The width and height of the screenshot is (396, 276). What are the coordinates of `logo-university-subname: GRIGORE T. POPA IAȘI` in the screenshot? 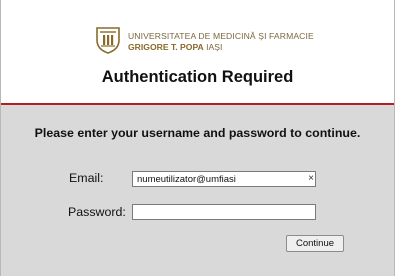 It's located at (175, 47).